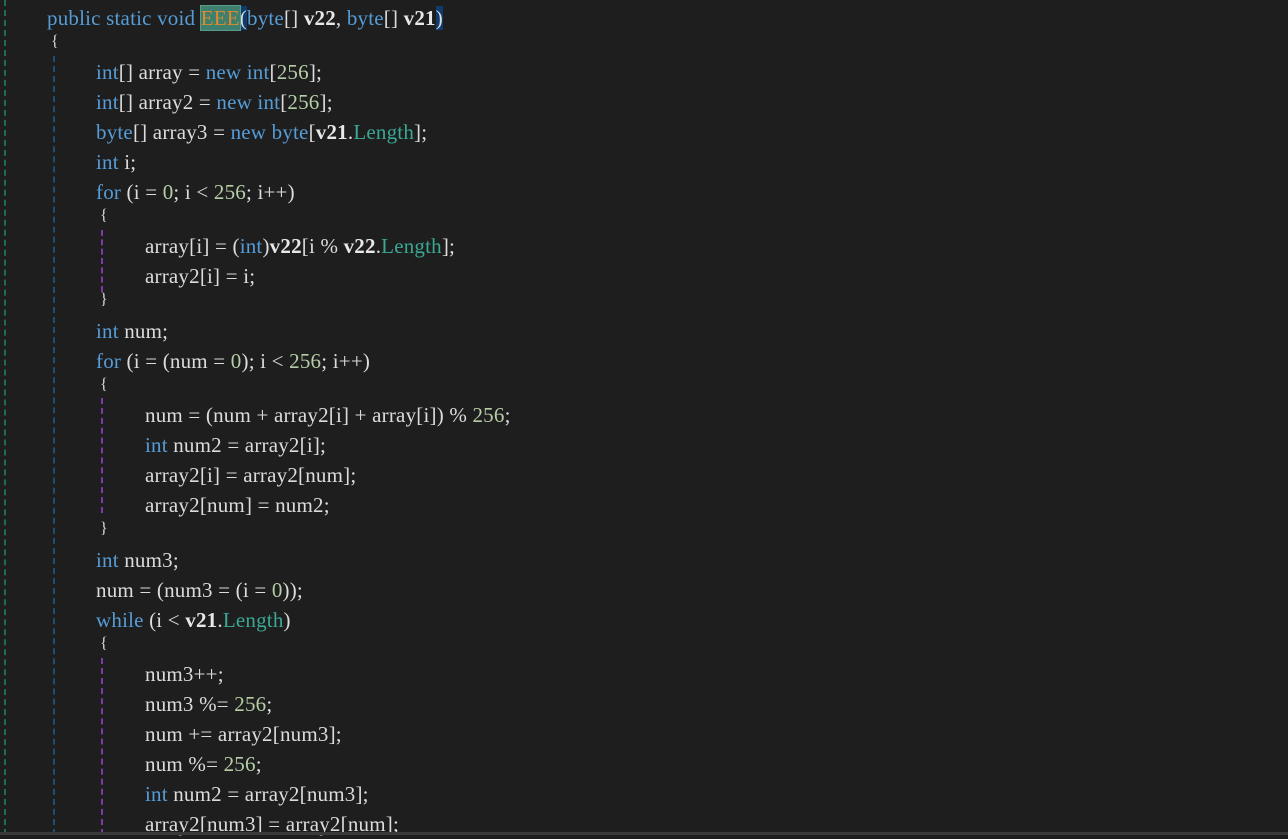 The width and height of the screenshot is (1288, 839). What do you see at coordinates (220, 18) in the screenshot?
I see `method-name-highlight: EEE` at bounding box center [220, 18].